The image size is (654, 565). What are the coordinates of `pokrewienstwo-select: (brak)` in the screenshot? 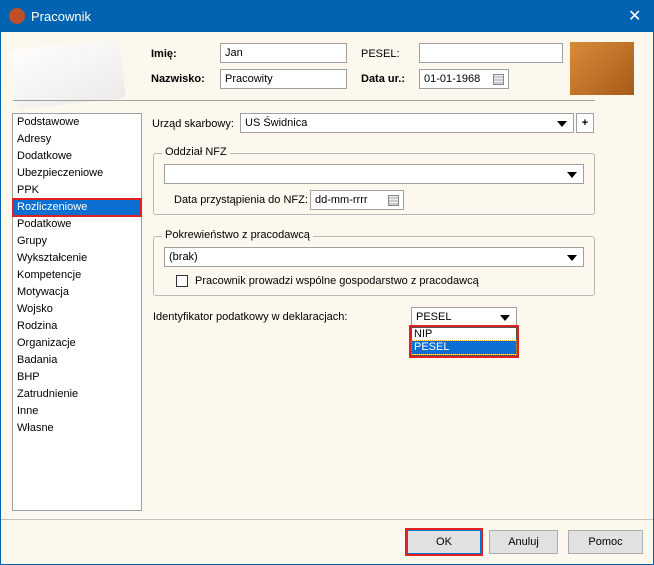 It's located at (374, 257).